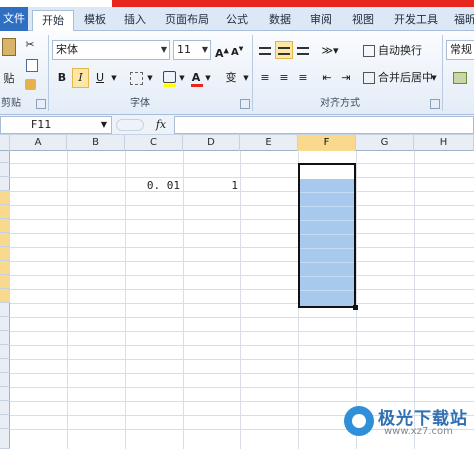  What do you see at coordinates (462, 20) in the screenshot?
I see `tab-foxit: 福昕` at bounding box center [462, 20].